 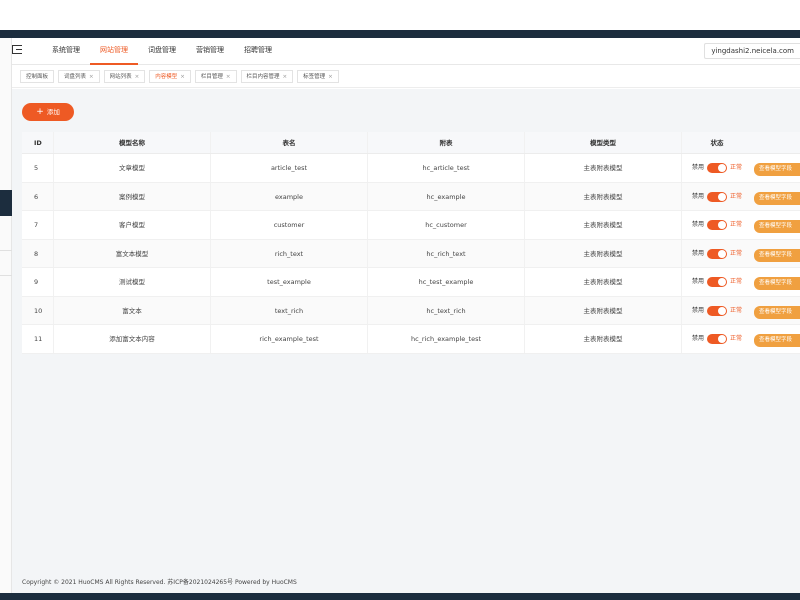 I want to click on top-nav: 系统管理 网站管理 词盘管理 营销管理 招聘管理, so click(x=162, y=51).